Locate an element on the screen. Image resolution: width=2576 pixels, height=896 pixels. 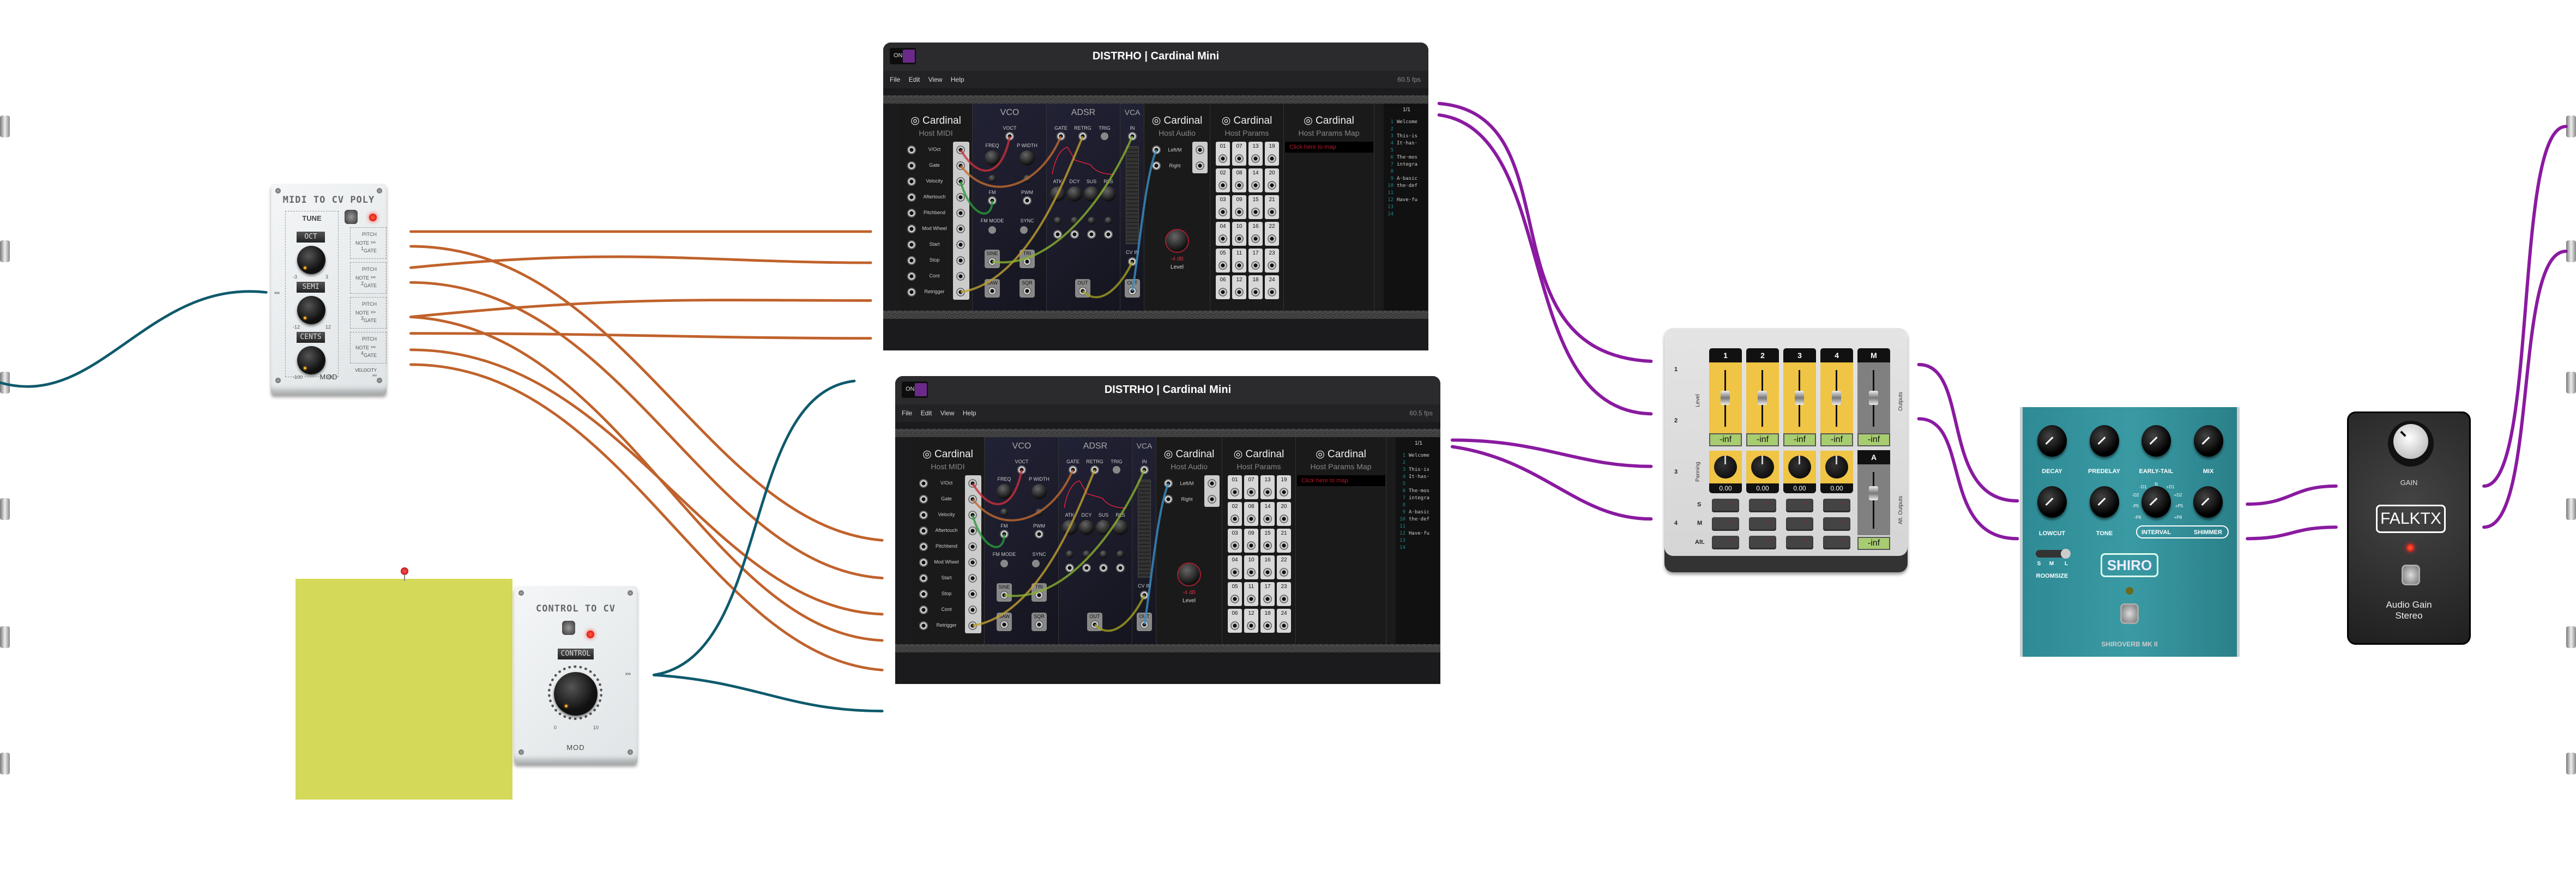
freq-knob is located at coordinates (993, 158).